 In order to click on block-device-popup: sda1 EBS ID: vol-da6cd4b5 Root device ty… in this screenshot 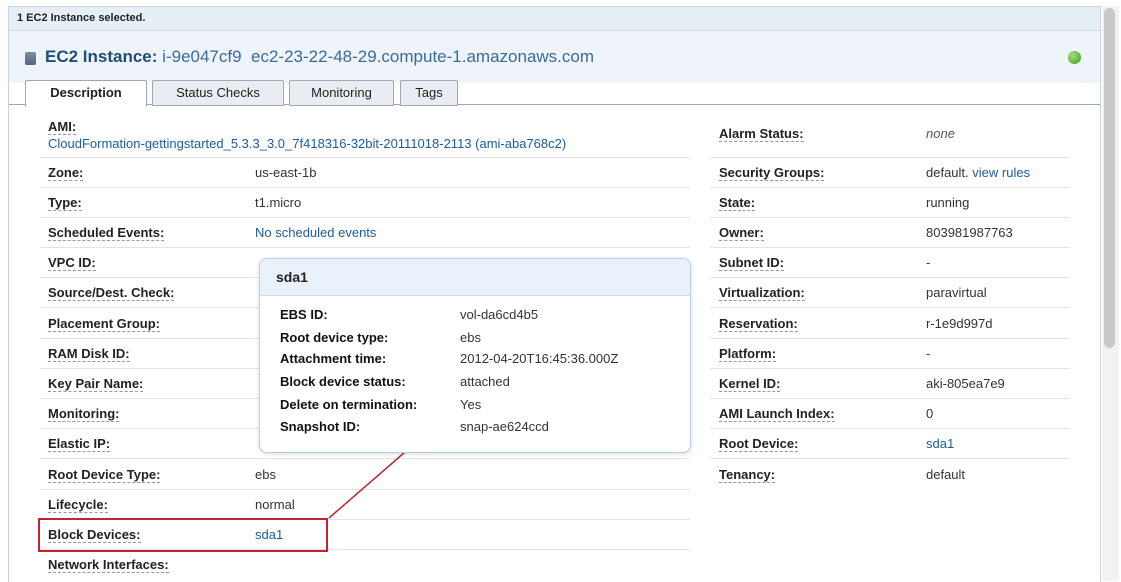, I will do `click(475, 355)`.